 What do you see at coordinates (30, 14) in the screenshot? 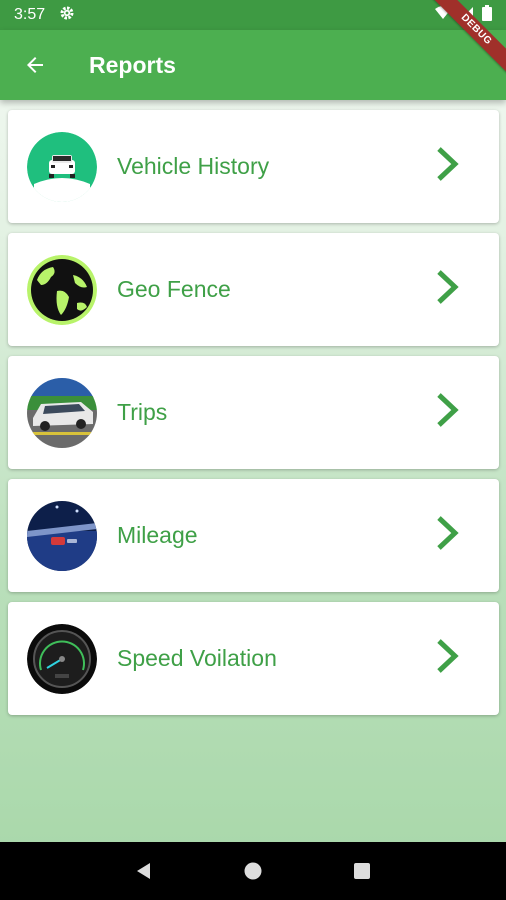
I see `status-time: 3:57` at bounding box center [30, 14].